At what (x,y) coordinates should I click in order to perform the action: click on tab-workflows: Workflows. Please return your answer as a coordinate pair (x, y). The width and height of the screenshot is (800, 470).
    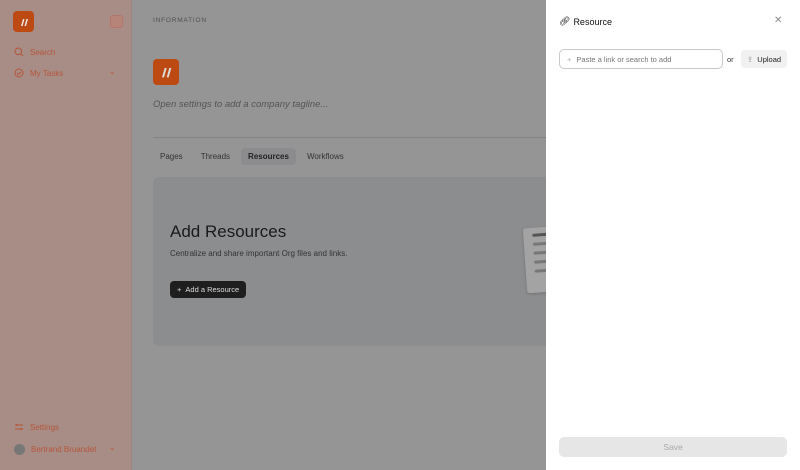
    Looking at the image, I should click on (325, 156).